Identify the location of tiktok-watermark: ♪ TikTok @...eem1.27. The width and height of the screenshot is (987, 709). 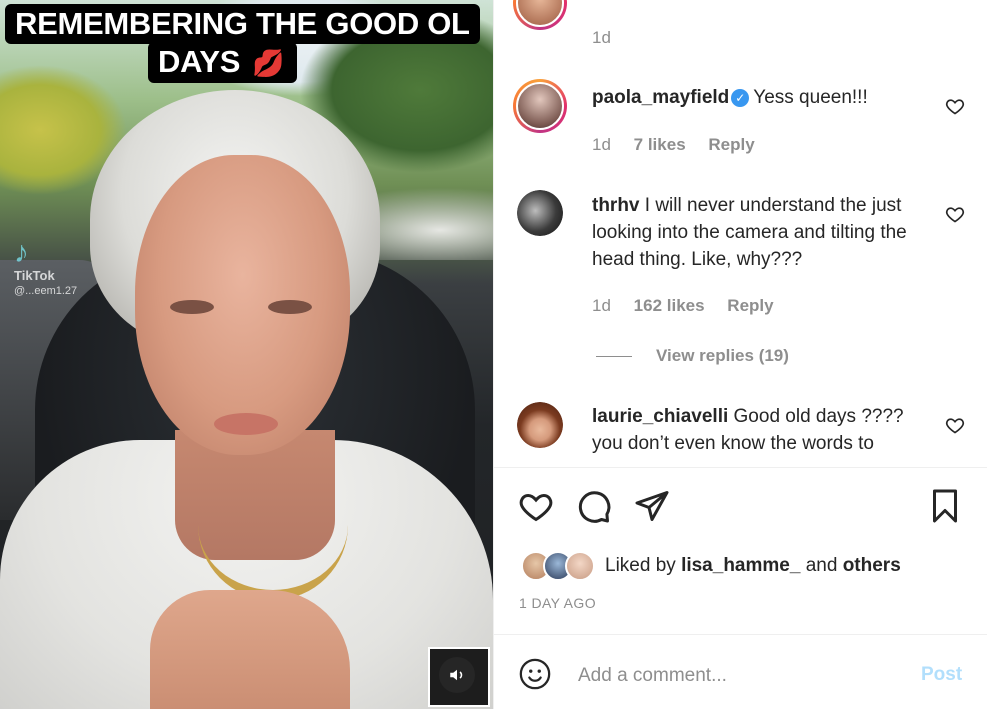
(46, 267).